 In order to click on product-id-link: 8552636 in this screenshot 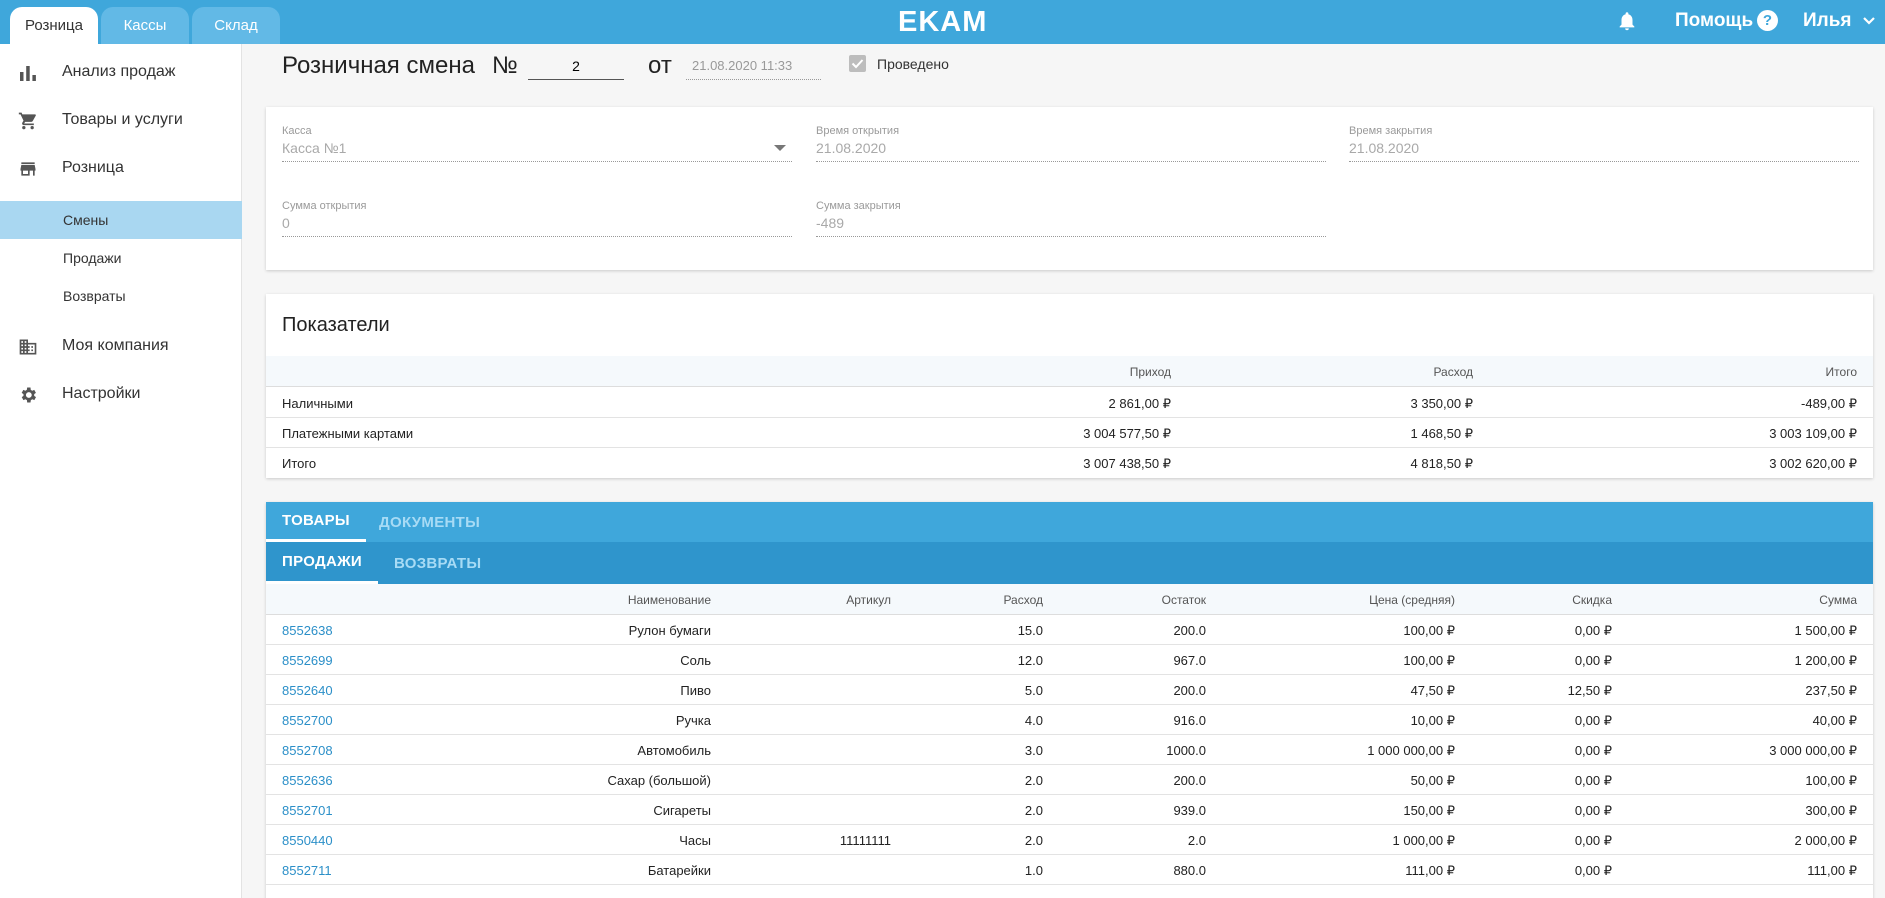, I will do `click(307, 780)`.